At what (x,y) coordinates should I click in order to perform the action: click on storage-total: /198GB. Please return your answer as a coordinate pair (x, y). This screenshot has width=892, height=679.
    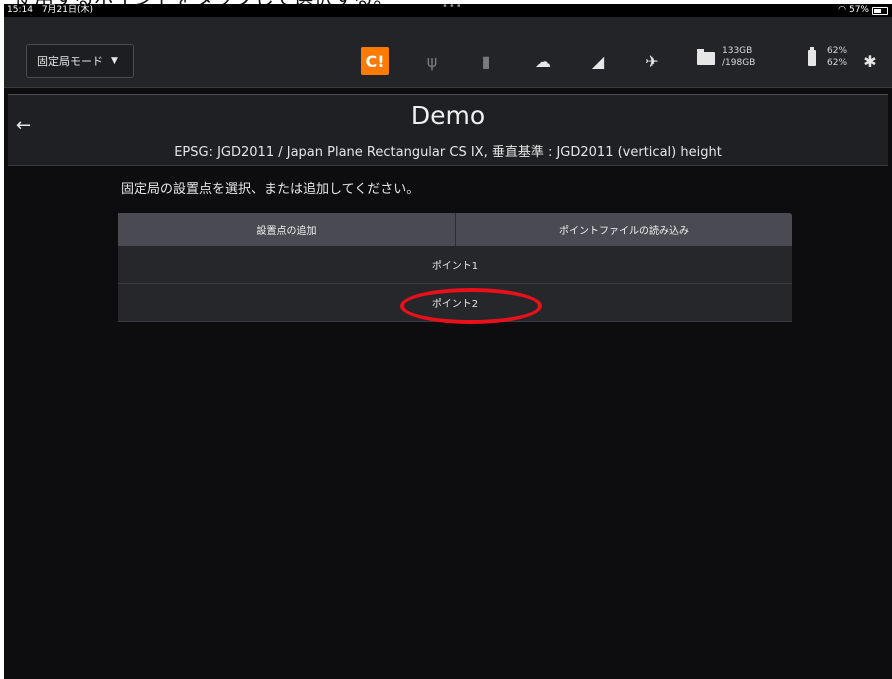
    Looking at the image, I should click on (739, 63).